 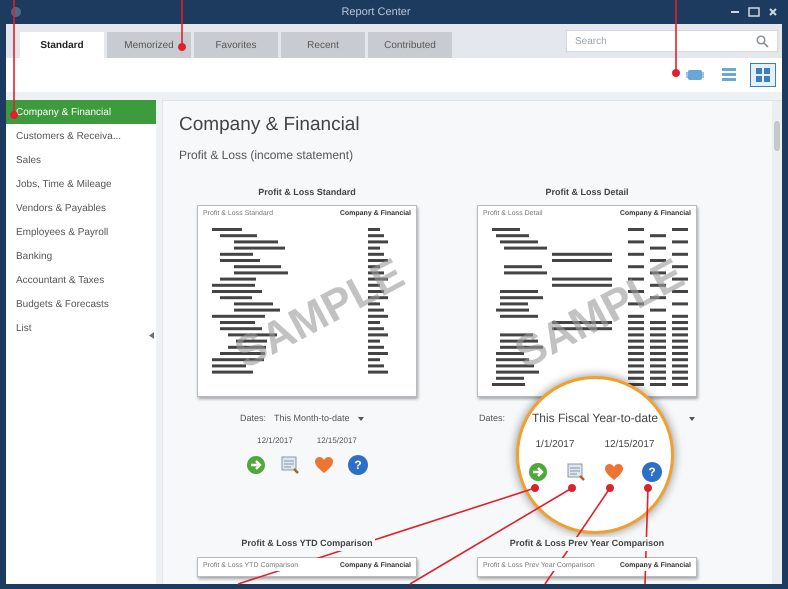 What do you see at coordinates (81, 280) in the screenshot?
I see `sidebar-item: Accountant & Taxes` at bounding box center [81, 280].